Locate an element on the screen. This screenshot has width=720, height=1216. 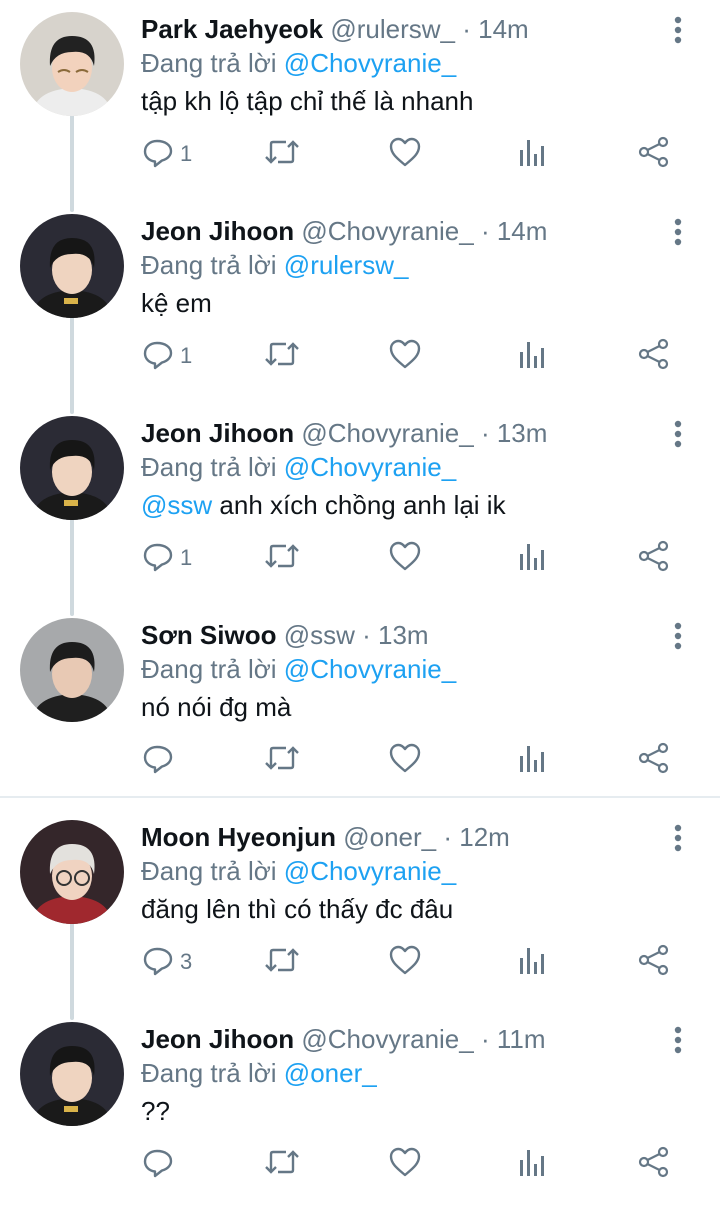
replying-to: Đang trả lời @Chovyranie_ is located at coordinates (298, 467).